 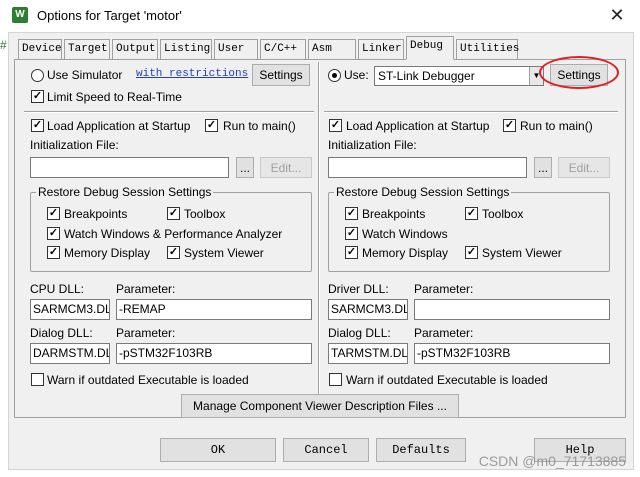 What do you see at coordinates (205, 214) in the screenshot?
I see `restore-toolbox-label-left: Toolbox` at bounding box center [205, 214].